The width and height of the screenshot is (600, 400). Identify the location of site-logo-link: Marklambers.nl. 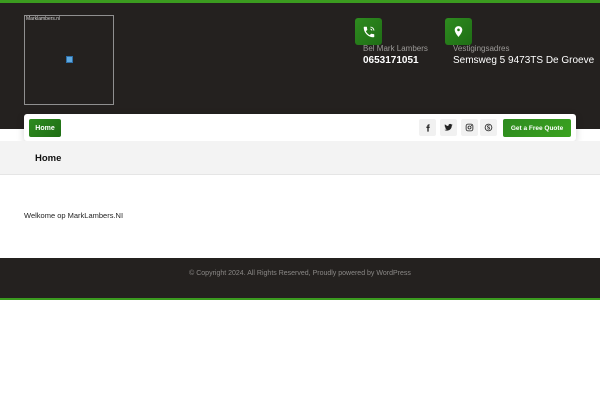
(69, 60).